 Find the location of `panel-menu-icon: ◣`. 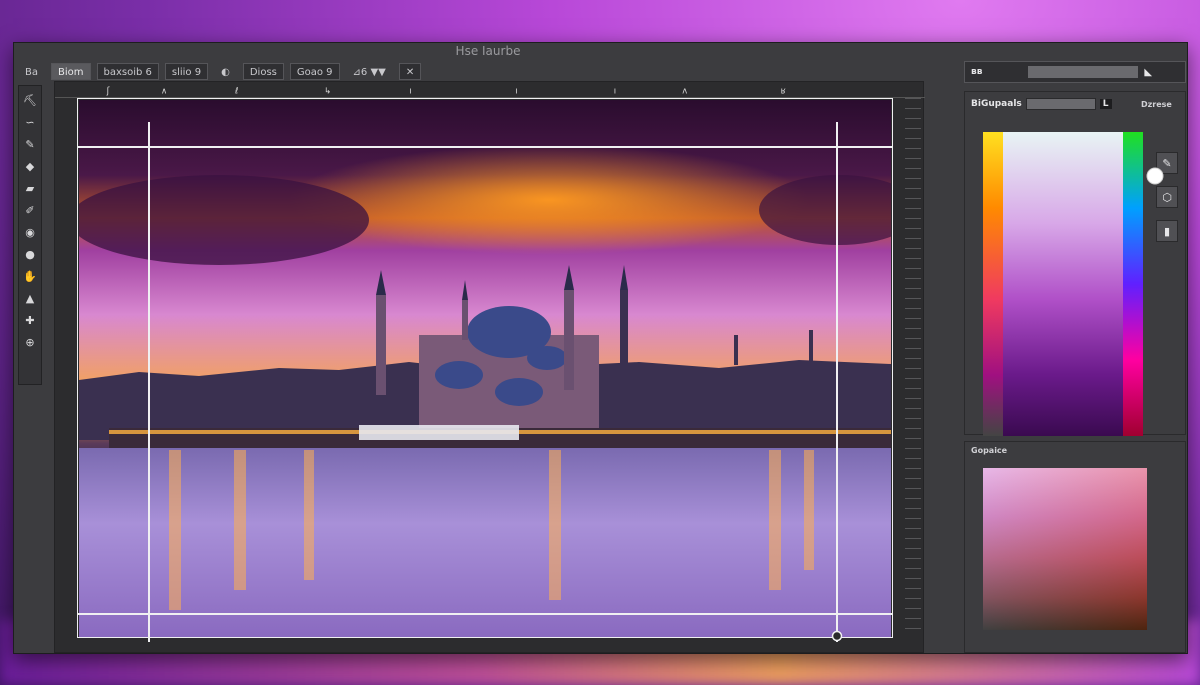

panel-menu-icon: ◣ is located at coordinates (1148, 72).